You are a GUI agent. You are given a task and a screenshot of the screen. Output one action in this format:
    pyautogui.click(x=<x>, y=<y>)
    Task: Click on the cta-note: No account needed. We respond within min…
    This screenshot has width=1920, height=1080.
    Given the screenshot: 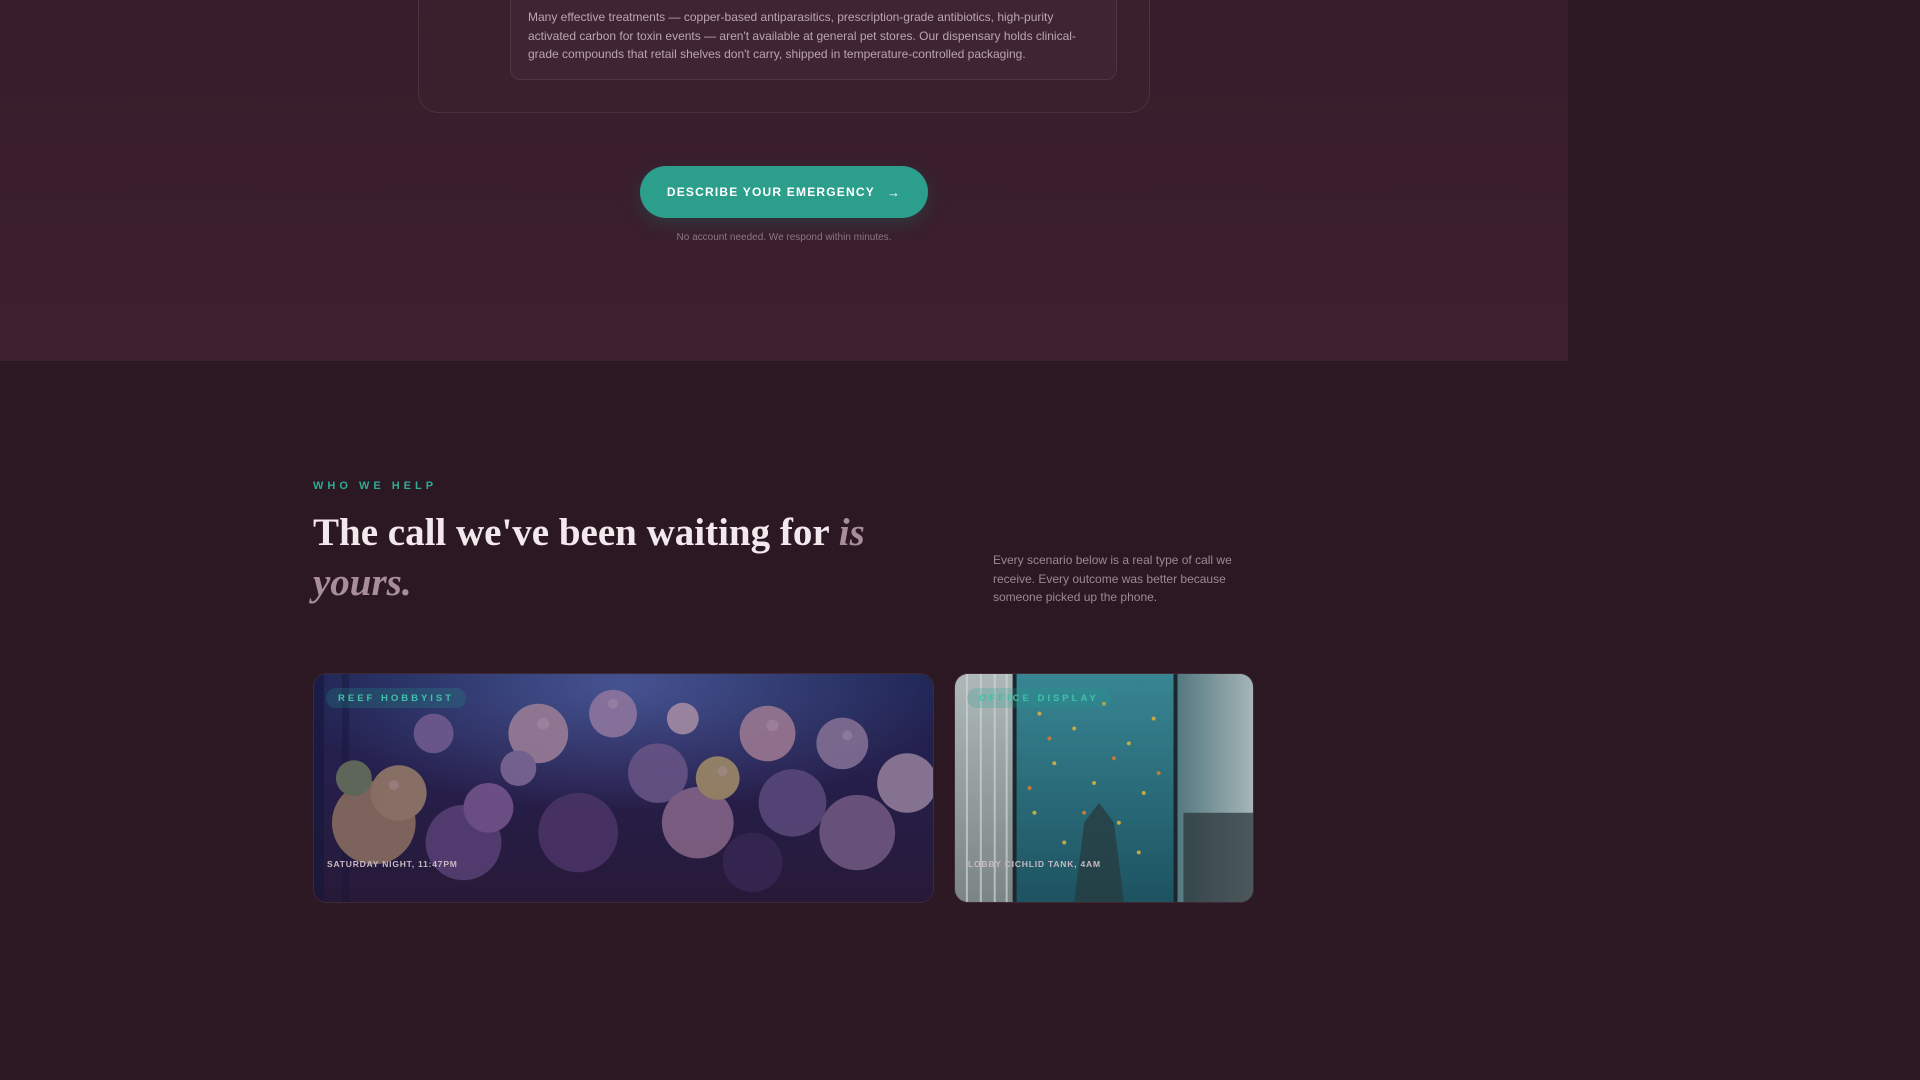 What is the action you would take?
    pyautogui.click(x=784, y=237)
    